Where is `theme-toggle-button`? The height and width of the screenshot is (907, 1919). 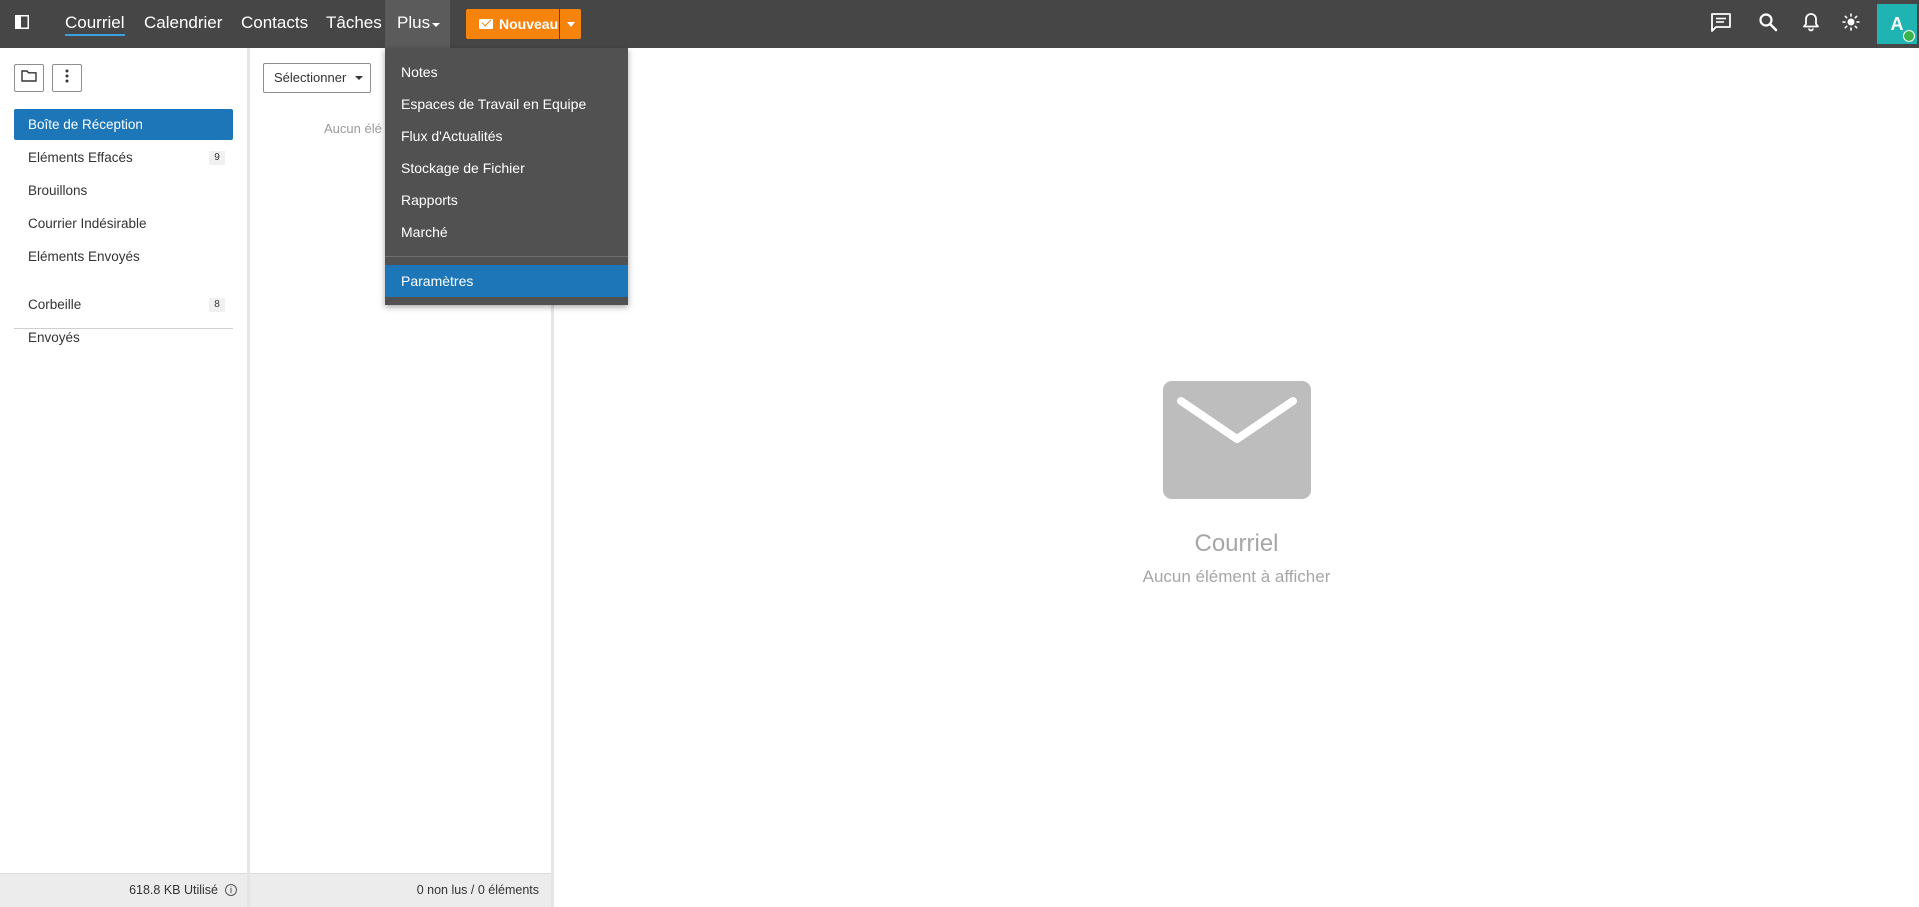 theme-toggle-button is located at coordinates (1851, 24).